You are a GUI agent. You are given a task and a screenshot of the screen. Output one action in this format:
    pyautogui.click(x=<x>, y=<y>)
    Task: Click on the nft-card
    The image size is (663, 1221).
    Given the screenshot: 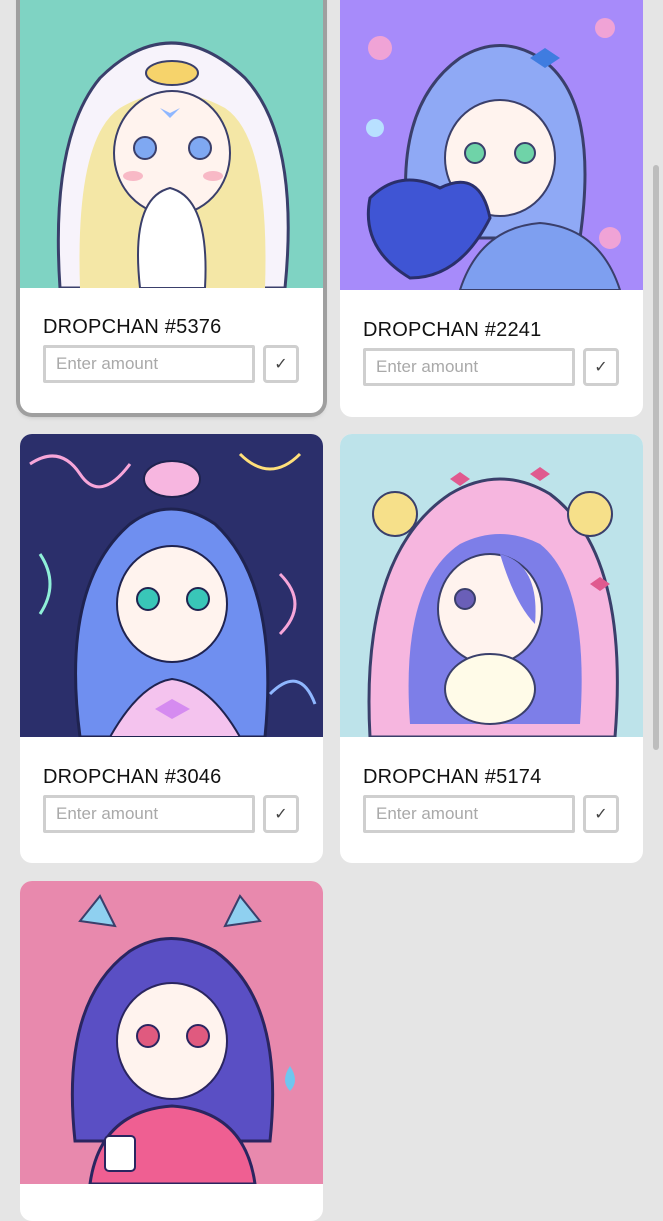 What is the action you would take?
    pyautogui.click(x=171, y=1051)
    